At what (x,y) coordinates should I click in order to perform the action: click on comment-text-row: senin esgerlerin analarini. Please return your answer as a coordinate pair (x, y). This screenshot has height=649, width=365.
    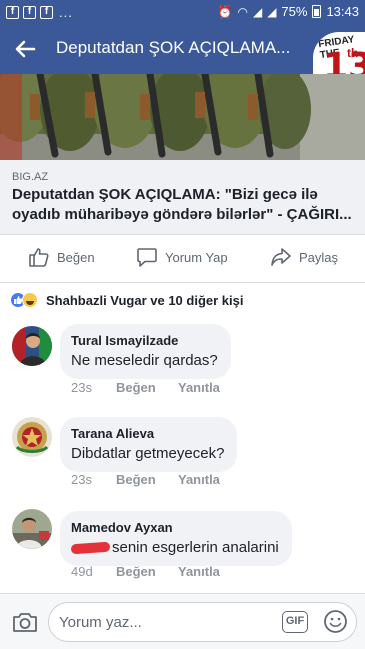
    Looking at the image, I should click on (174, 547).